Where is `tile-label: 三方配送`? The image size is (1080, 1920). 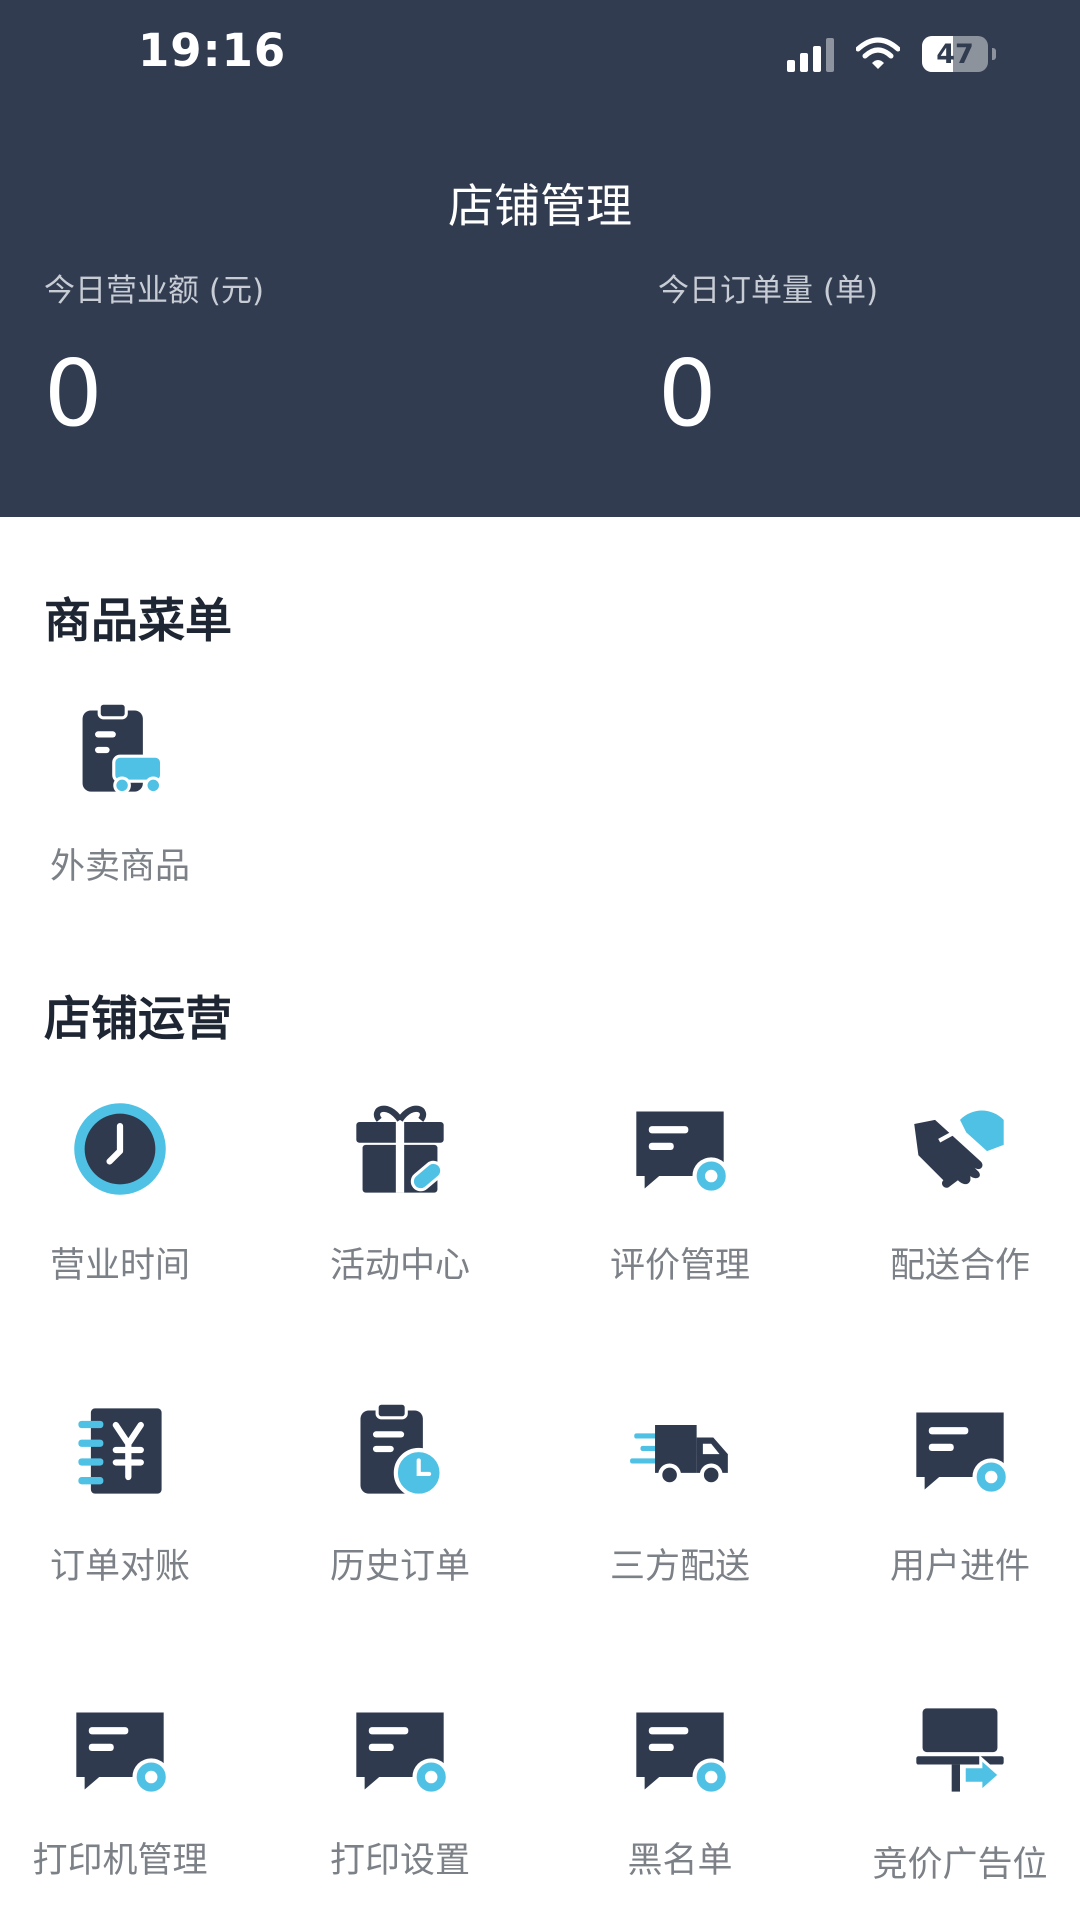 tile-label: 三方配送 is located at coordinates (679, 1567).